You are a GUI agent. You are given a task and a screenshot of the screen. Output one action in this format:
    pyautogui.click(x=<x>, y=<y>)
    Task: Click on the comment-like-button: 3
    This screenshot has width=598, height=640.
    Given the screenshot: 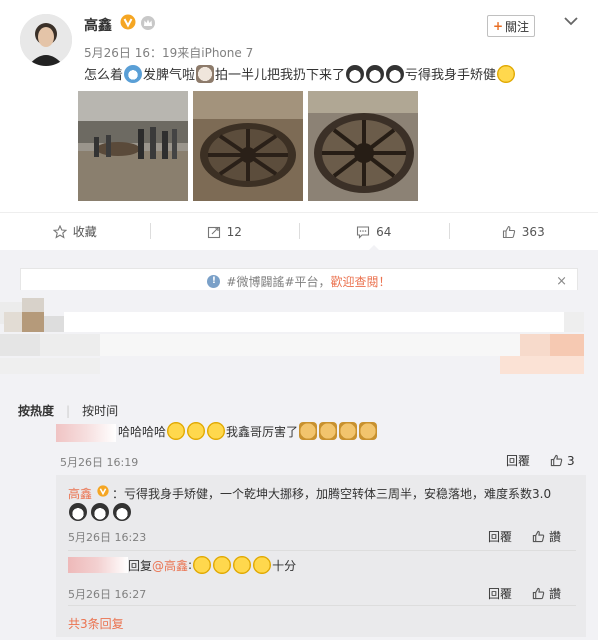 What is the action you would take?
    pyautogui.click(x=562, y=461)
    